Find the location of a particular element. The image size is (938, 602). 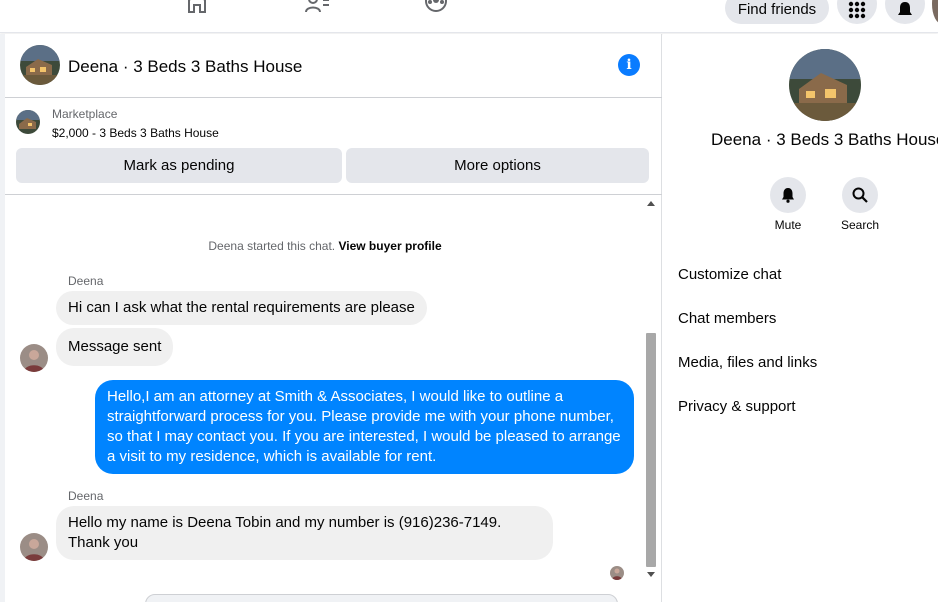

view-buyer-profile-link: View buyer profile is located at coordinates (389, 246).